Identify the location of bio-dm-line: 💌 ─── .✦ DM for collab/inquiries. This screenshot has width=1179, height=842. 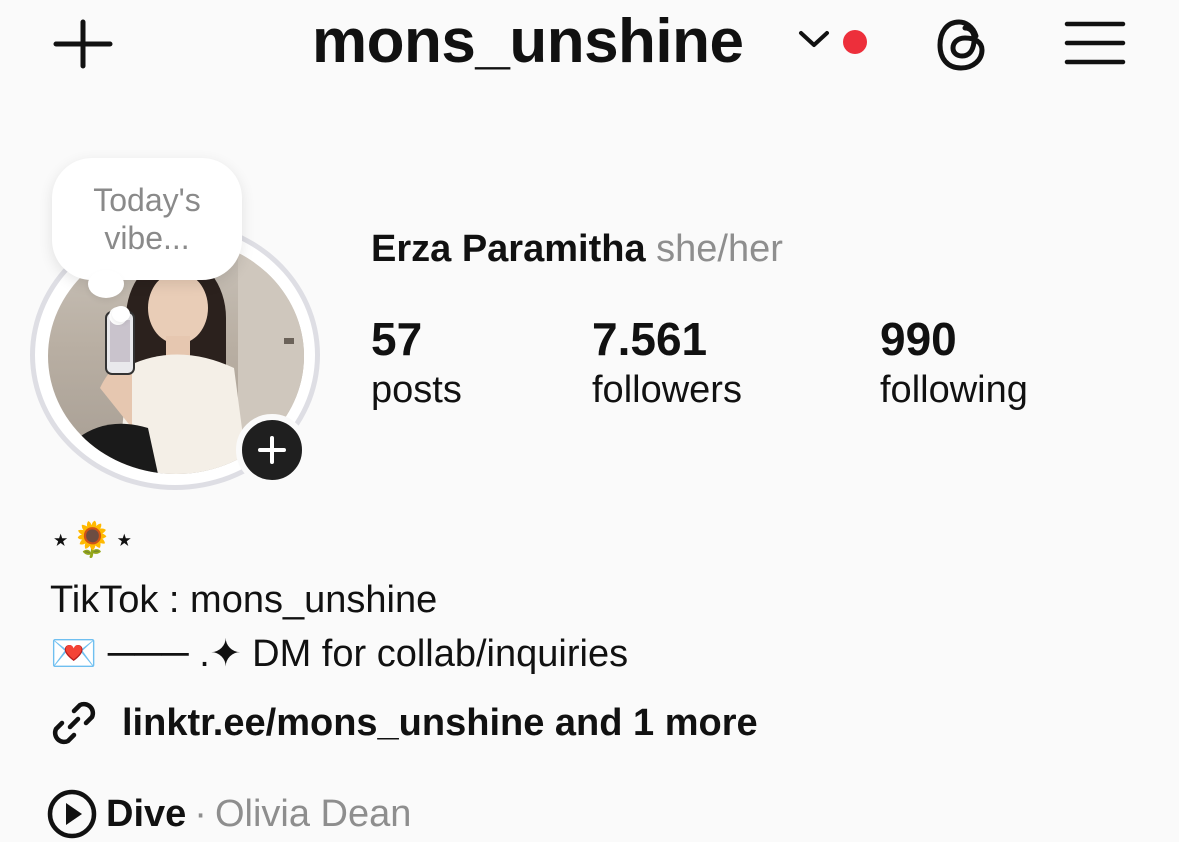
(339, 654).